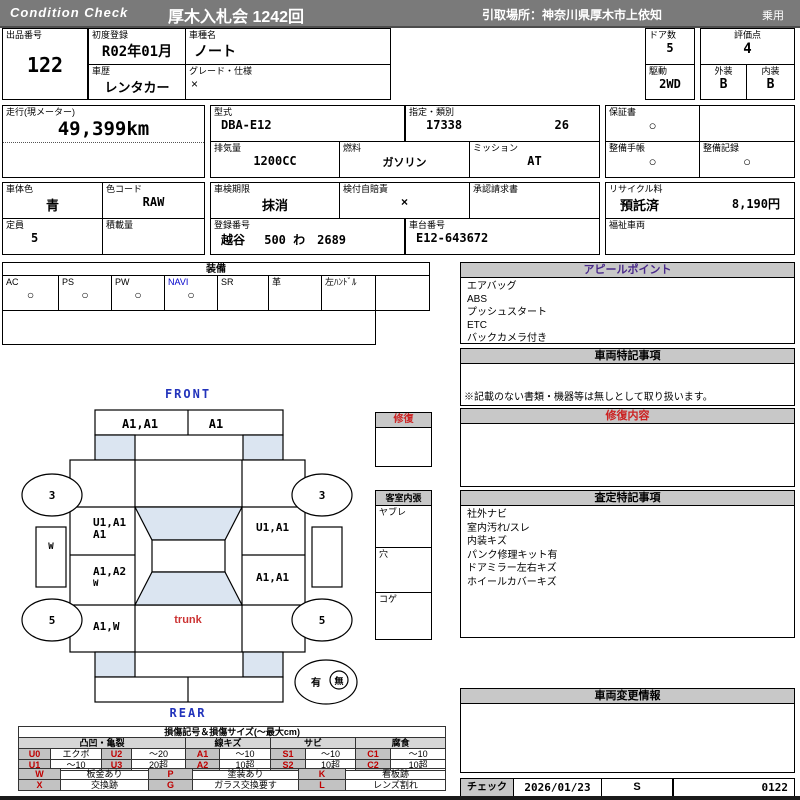  Describe the element at coordinates (322, 495) in the screenshot. I see `front-right-wheel-value: 3` at that location.